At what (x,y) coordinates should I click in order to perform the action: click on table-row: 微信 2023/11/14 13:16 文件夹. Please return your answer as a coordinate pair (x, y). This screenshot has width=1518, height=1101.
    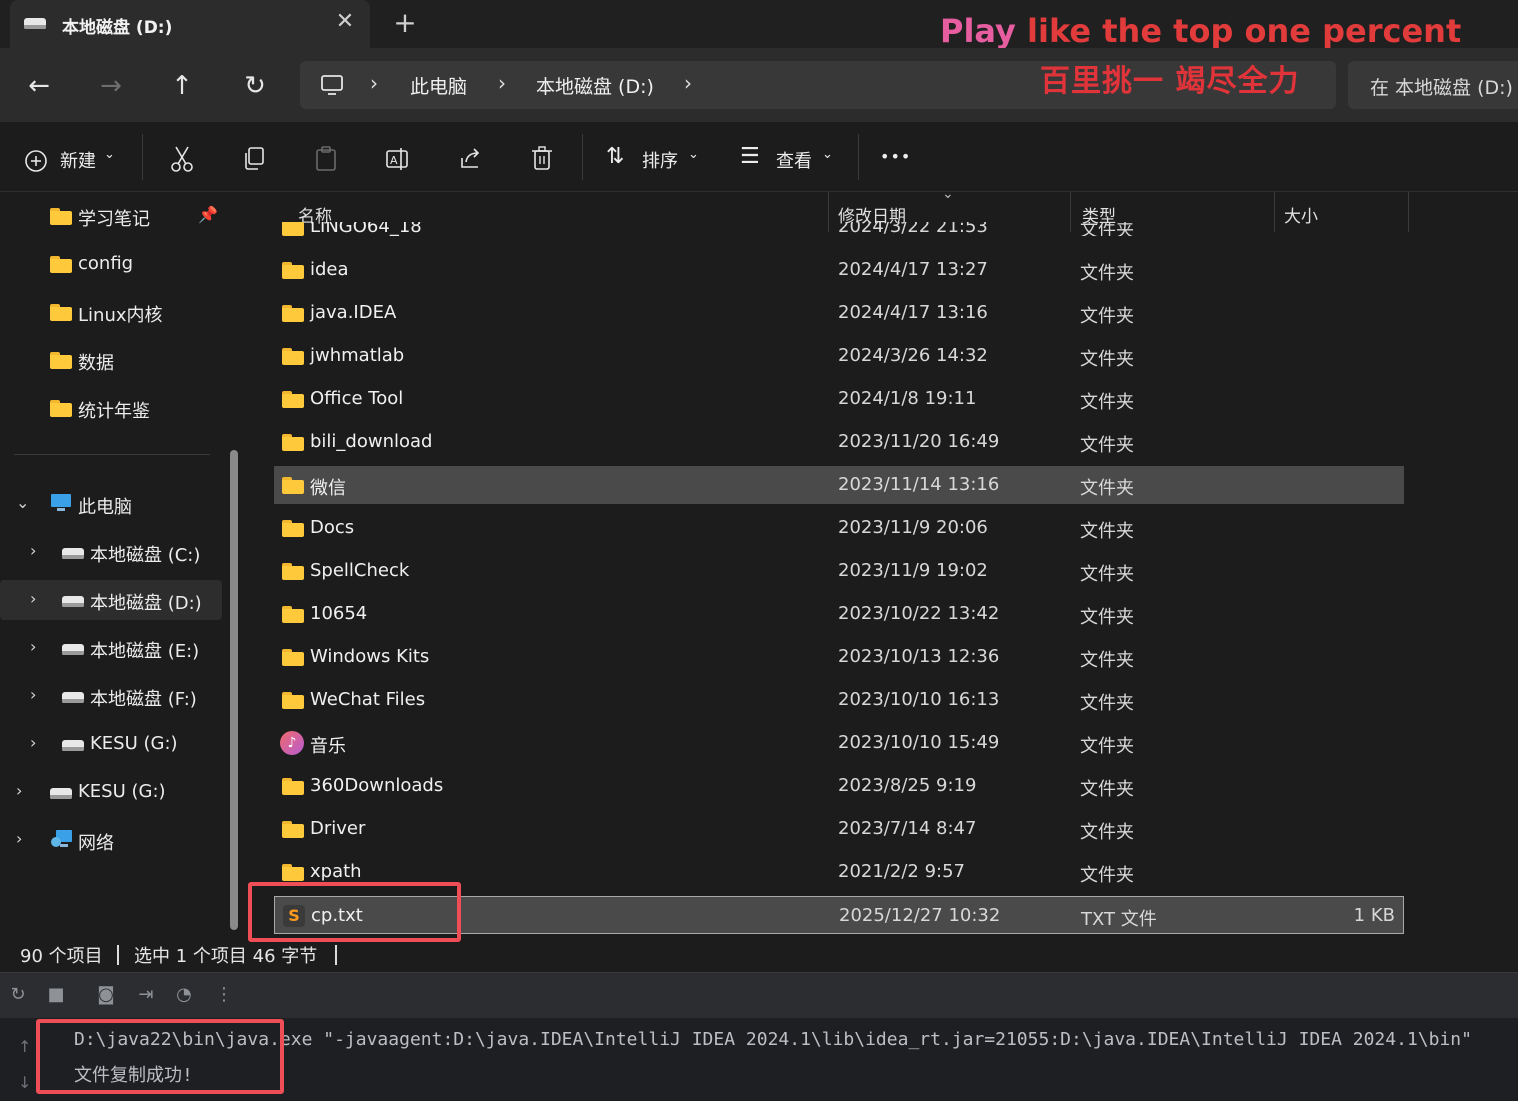
    Looking at the image, I should click on (839, 485).